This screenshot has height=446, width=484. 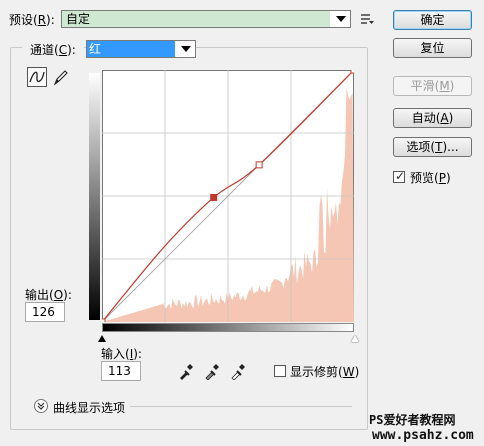 What do you see at coordinates (432, 48) in the screenshot?
I see `reset-button: 复位` at bounding box center [432, 48].